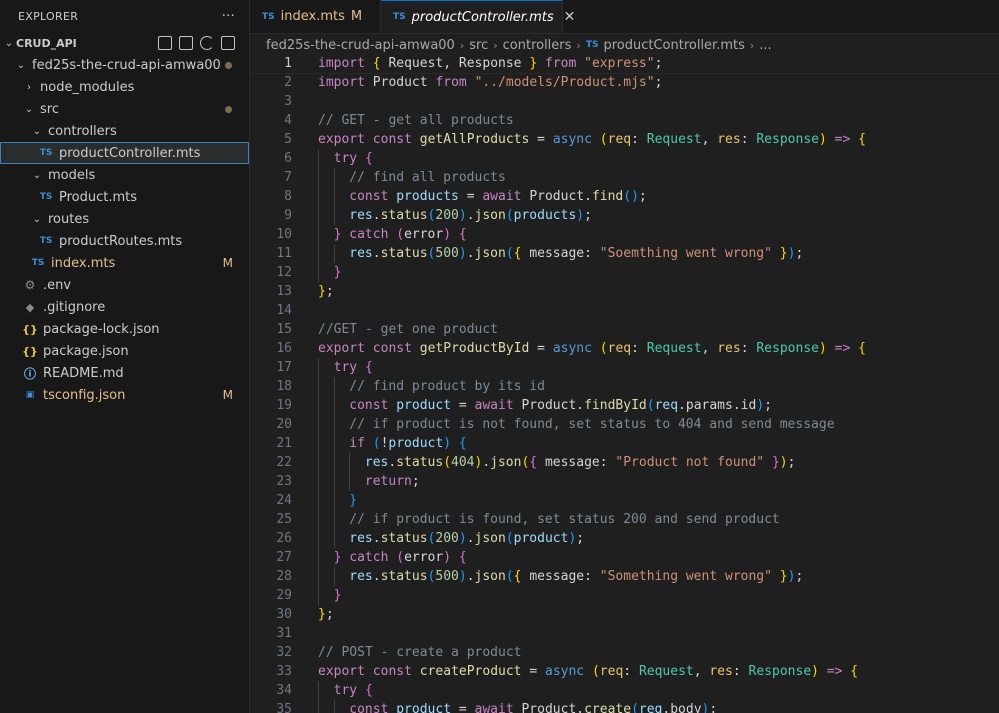 The image size is (999, 713). What do you see at coordinates (124, 241) in the screenshot?
I see `tree-item: TS productRoutes.mts` at bounding box center [124, 241].